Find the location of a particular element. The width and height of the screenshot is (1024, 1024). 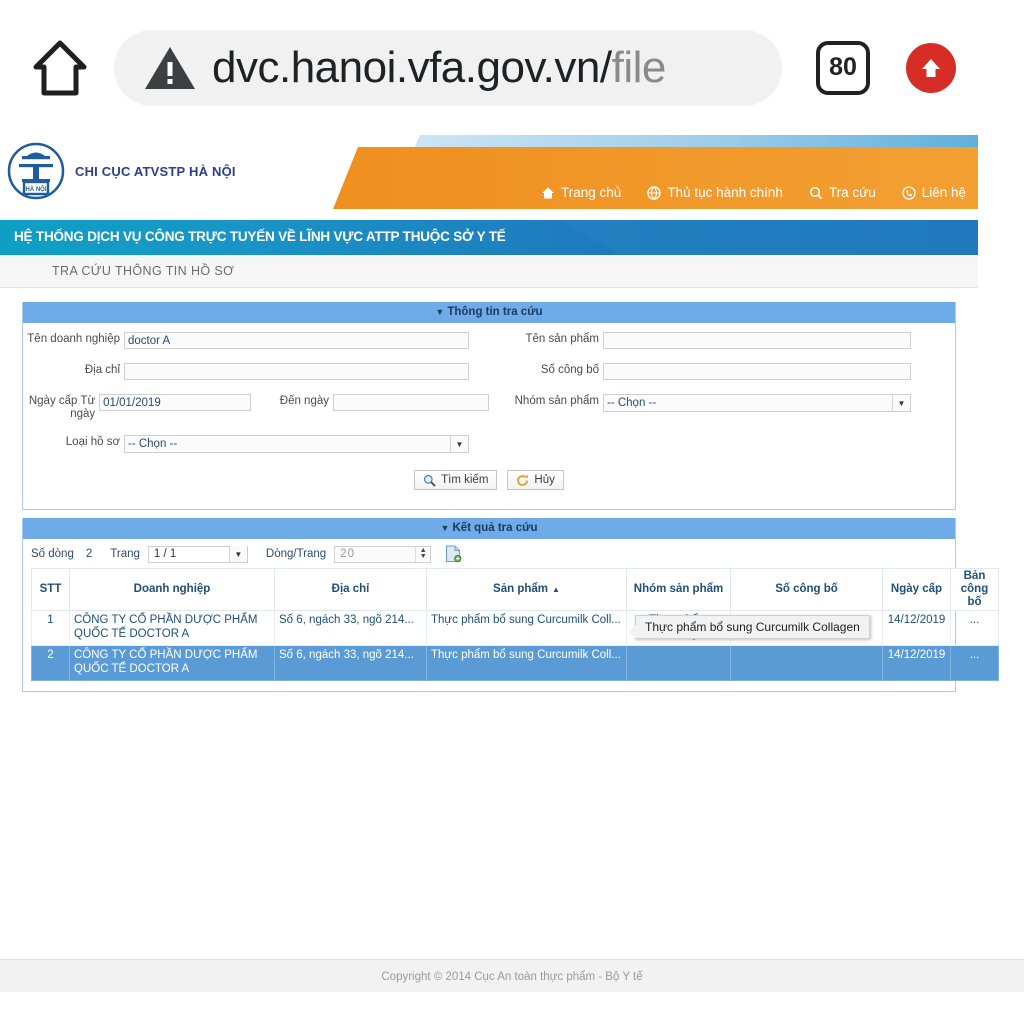

page-bottom-fill is located at coordinates (512, 1008).